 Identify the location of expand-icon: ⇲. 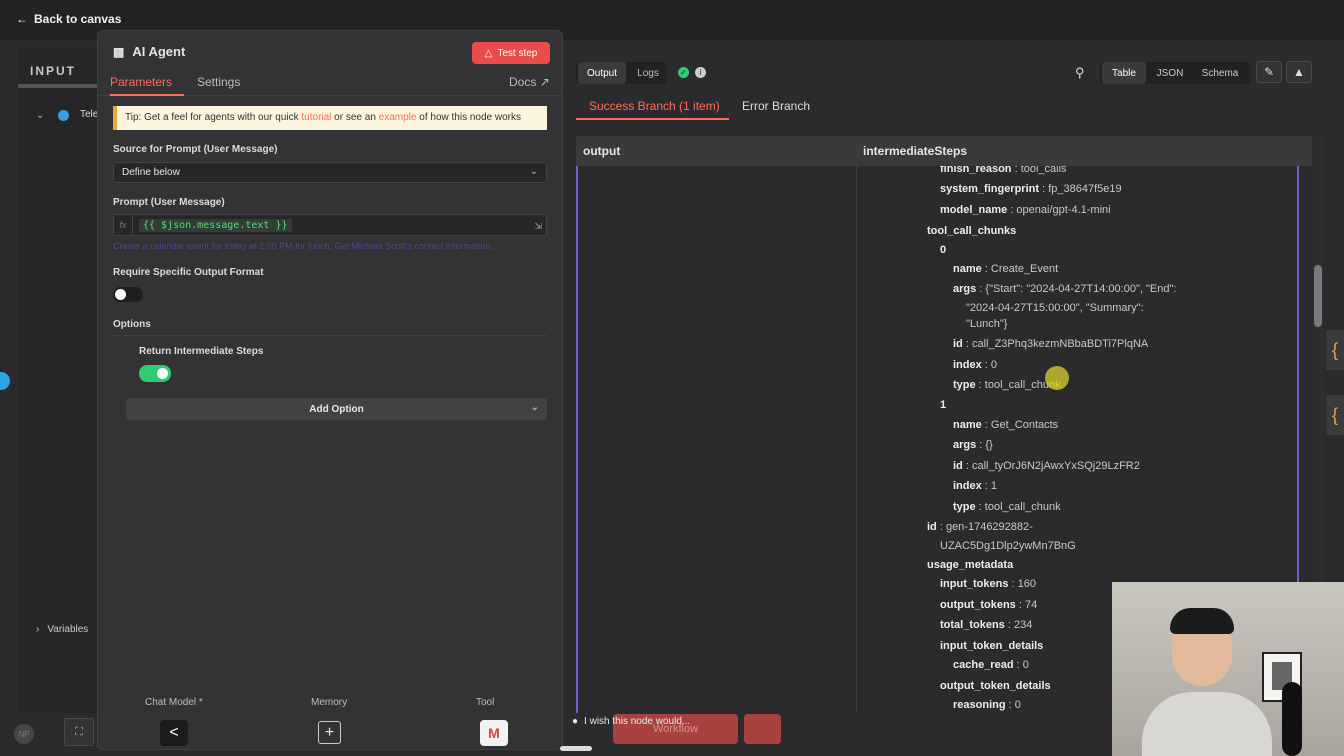
(538, 226).